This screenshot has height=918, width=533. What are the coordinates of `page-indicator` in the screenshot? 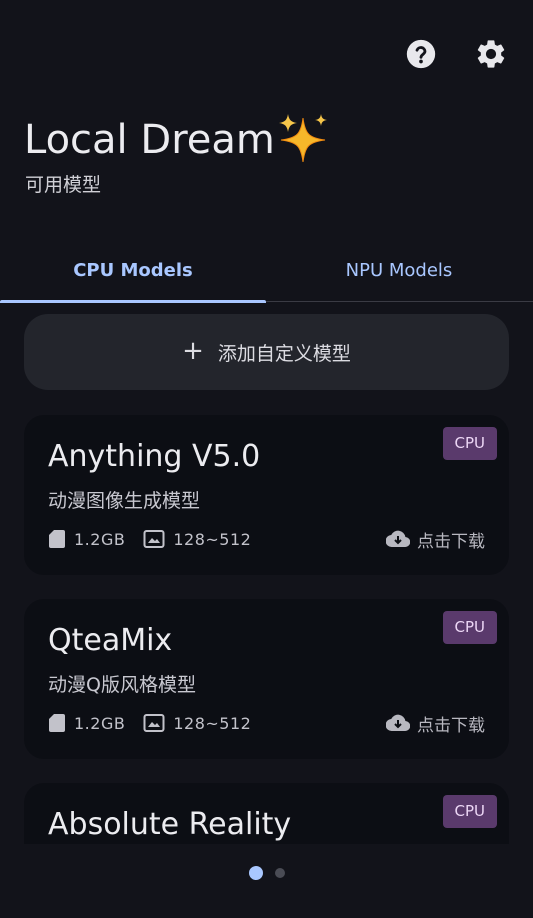 It's located at (266, 873).